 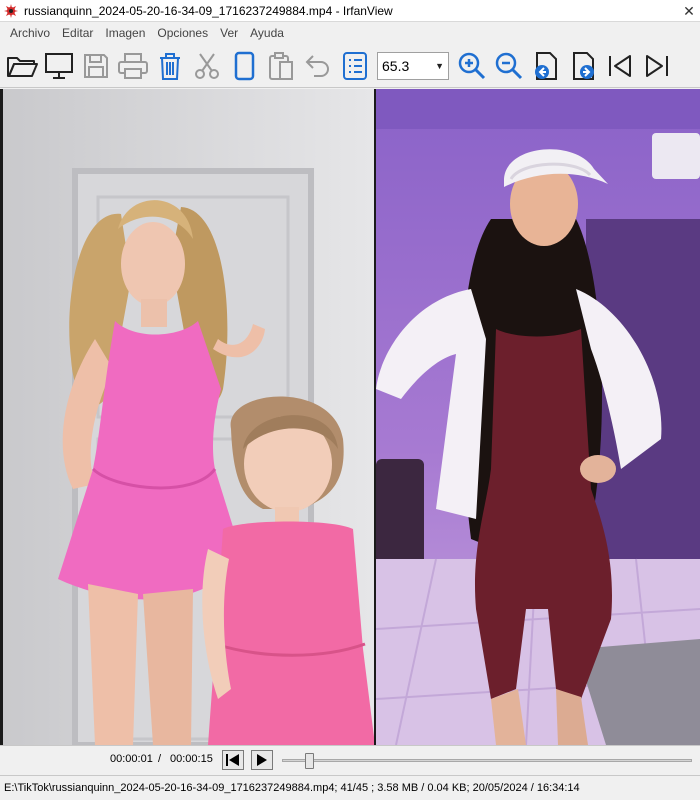 I want to click on paste-icon, so click(x=280, y=66).